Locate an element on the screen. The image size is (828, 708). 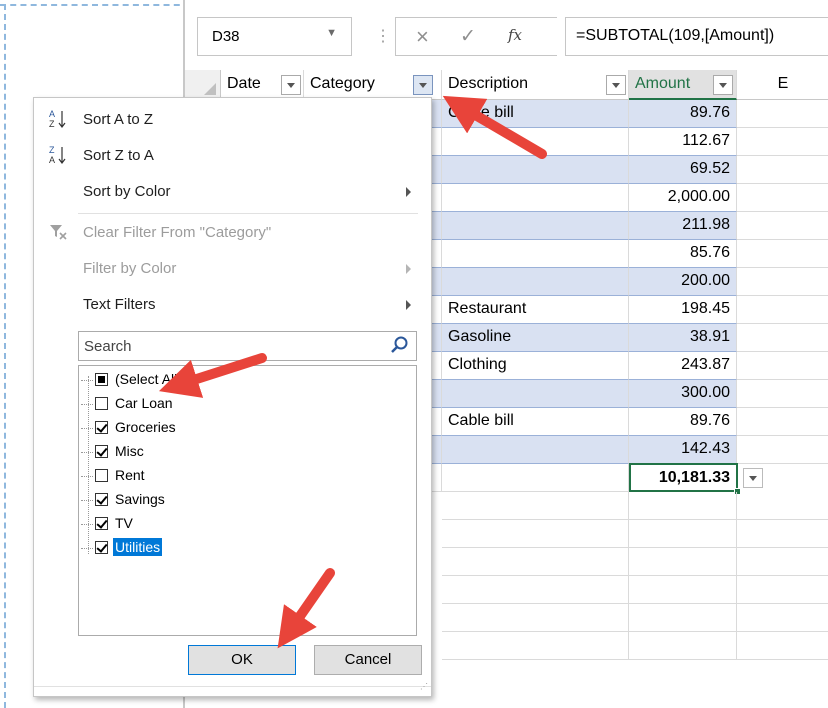
formula-input: =SUBTOTAL(109,[Amount]) is located at coordinates (696, 36).